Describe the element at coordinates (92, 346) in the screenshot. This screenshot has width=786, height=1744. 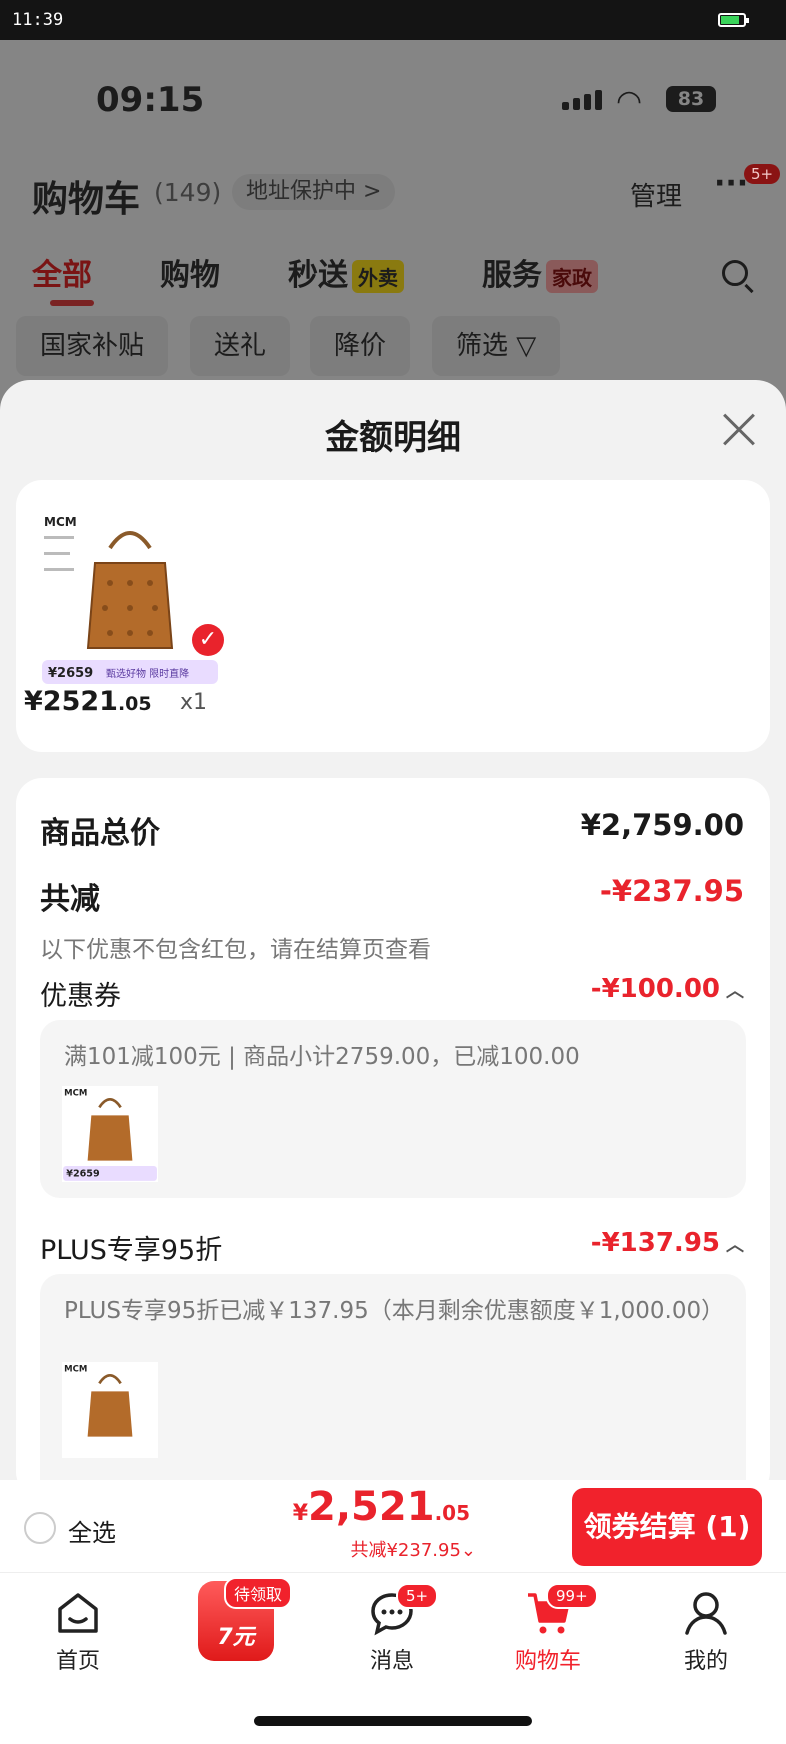
I see `chip-national-subsidy: 国家补贴` at that location.